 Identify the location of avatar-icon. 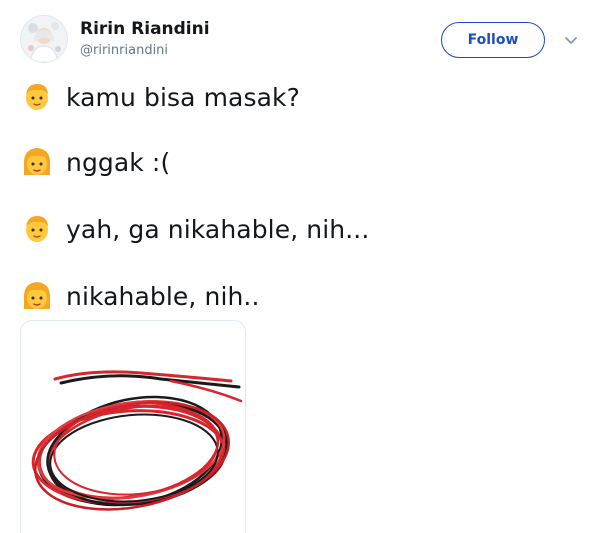
(44, 39).